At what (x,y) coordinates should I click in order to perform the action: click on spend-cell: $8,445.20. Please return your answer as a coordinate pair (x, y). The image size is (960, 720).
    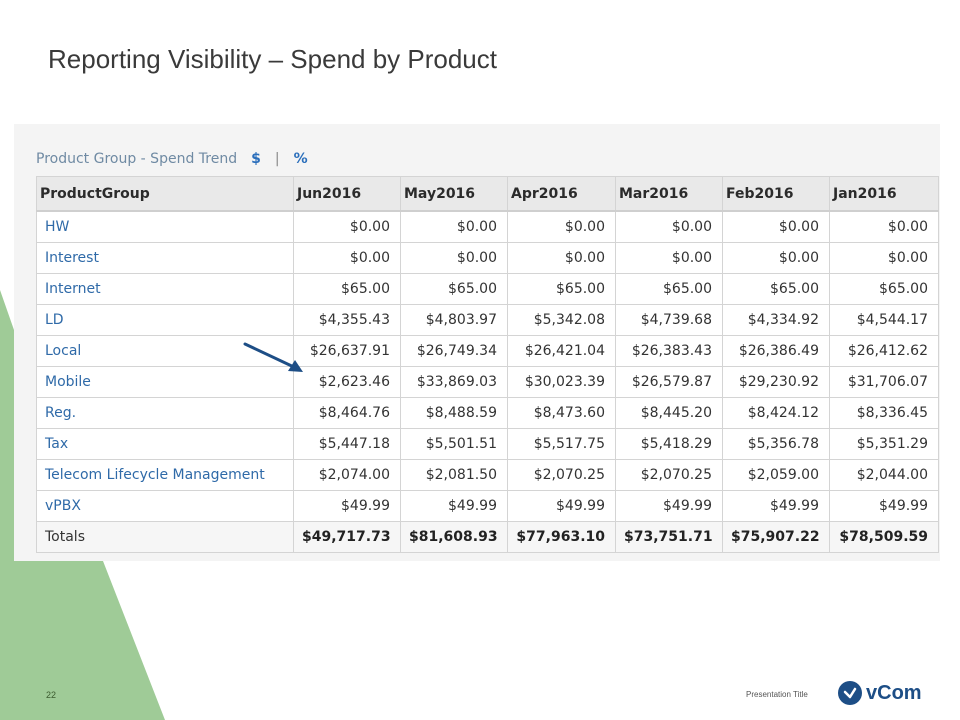
    Looking at the image, I should click on (669, 413).